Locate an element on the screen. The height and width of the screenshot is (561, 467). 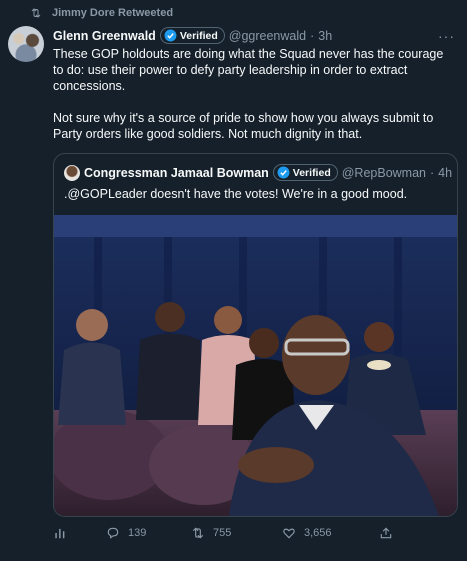
author-avatar is located at coordinates (26, 44).